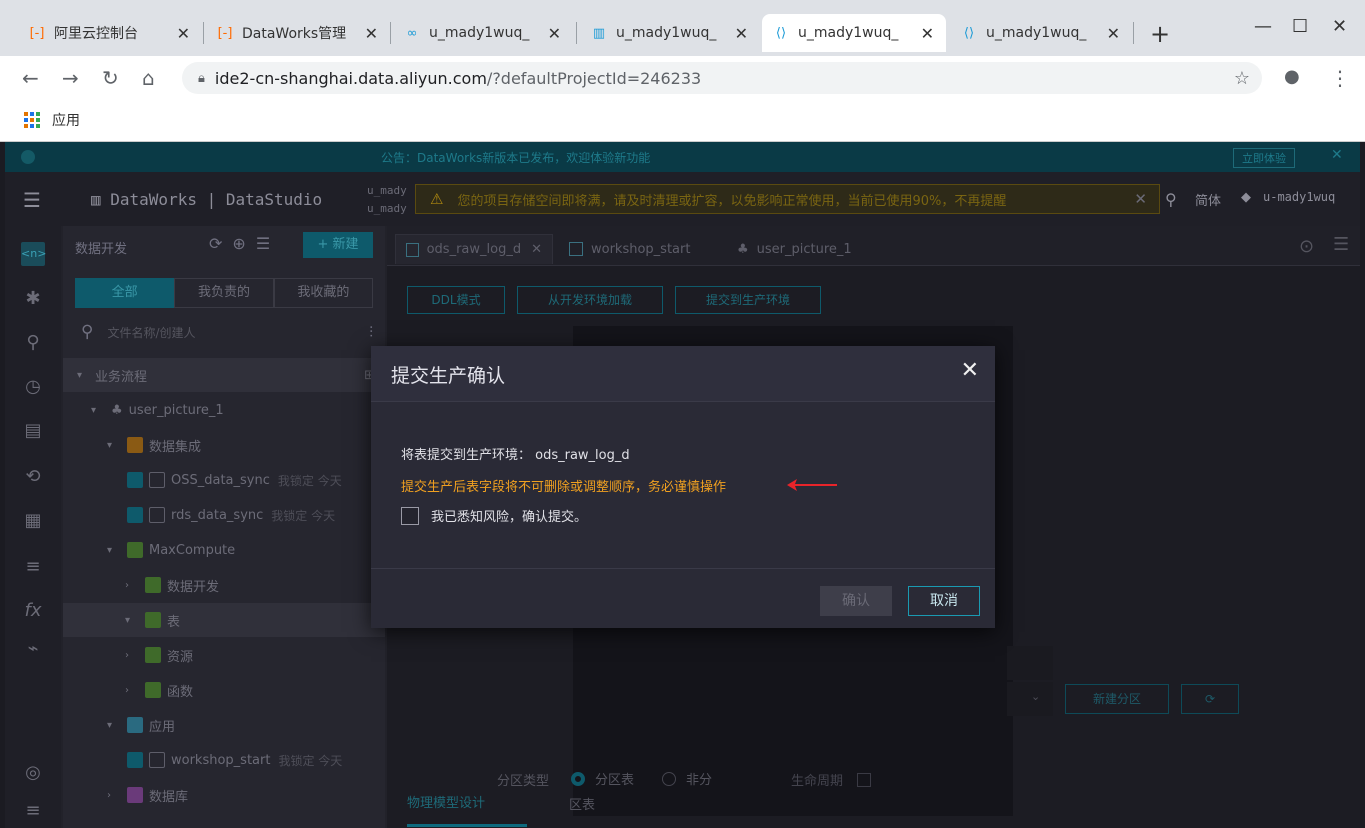  I want to click on language-switch: 简体, so click(1208, 199).